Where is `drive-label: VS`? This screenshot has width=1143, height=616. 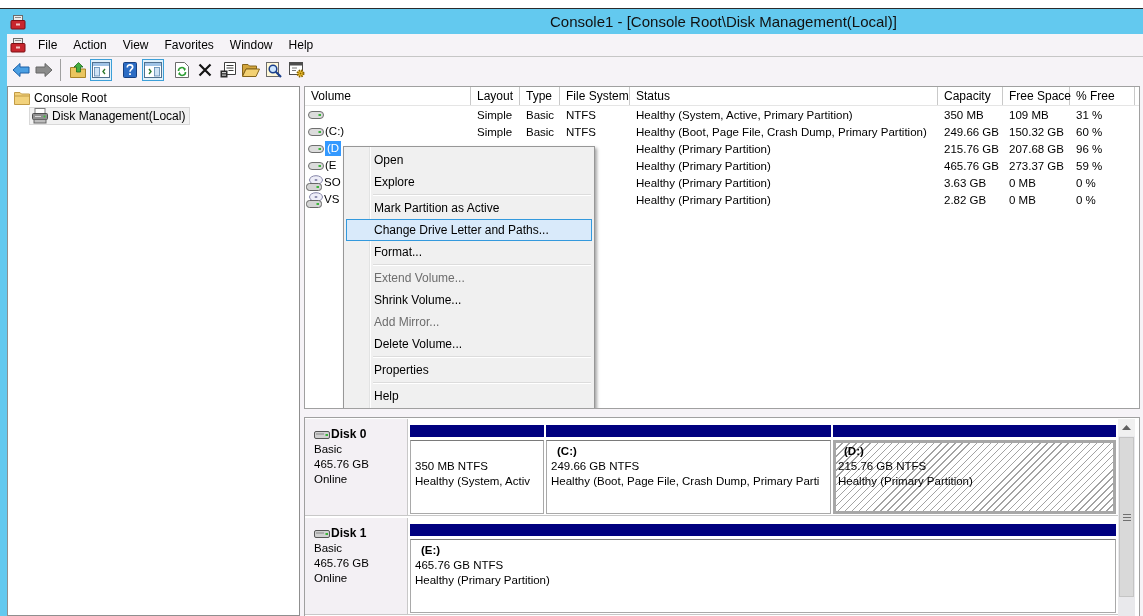 drive-label: VS is located at coordinates (332, 199).